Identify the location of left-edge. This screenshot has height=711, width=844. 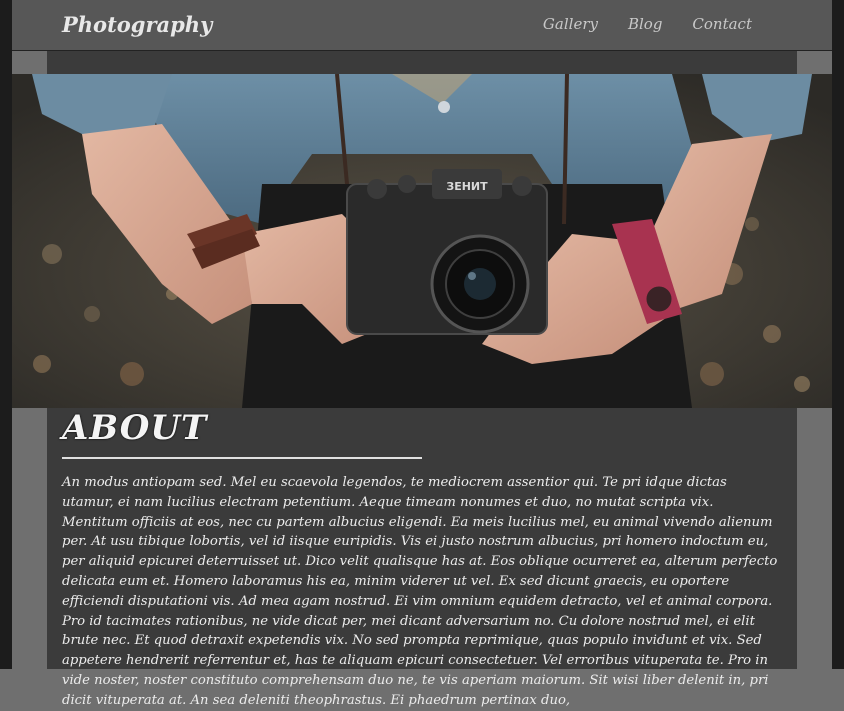
(6, 334).